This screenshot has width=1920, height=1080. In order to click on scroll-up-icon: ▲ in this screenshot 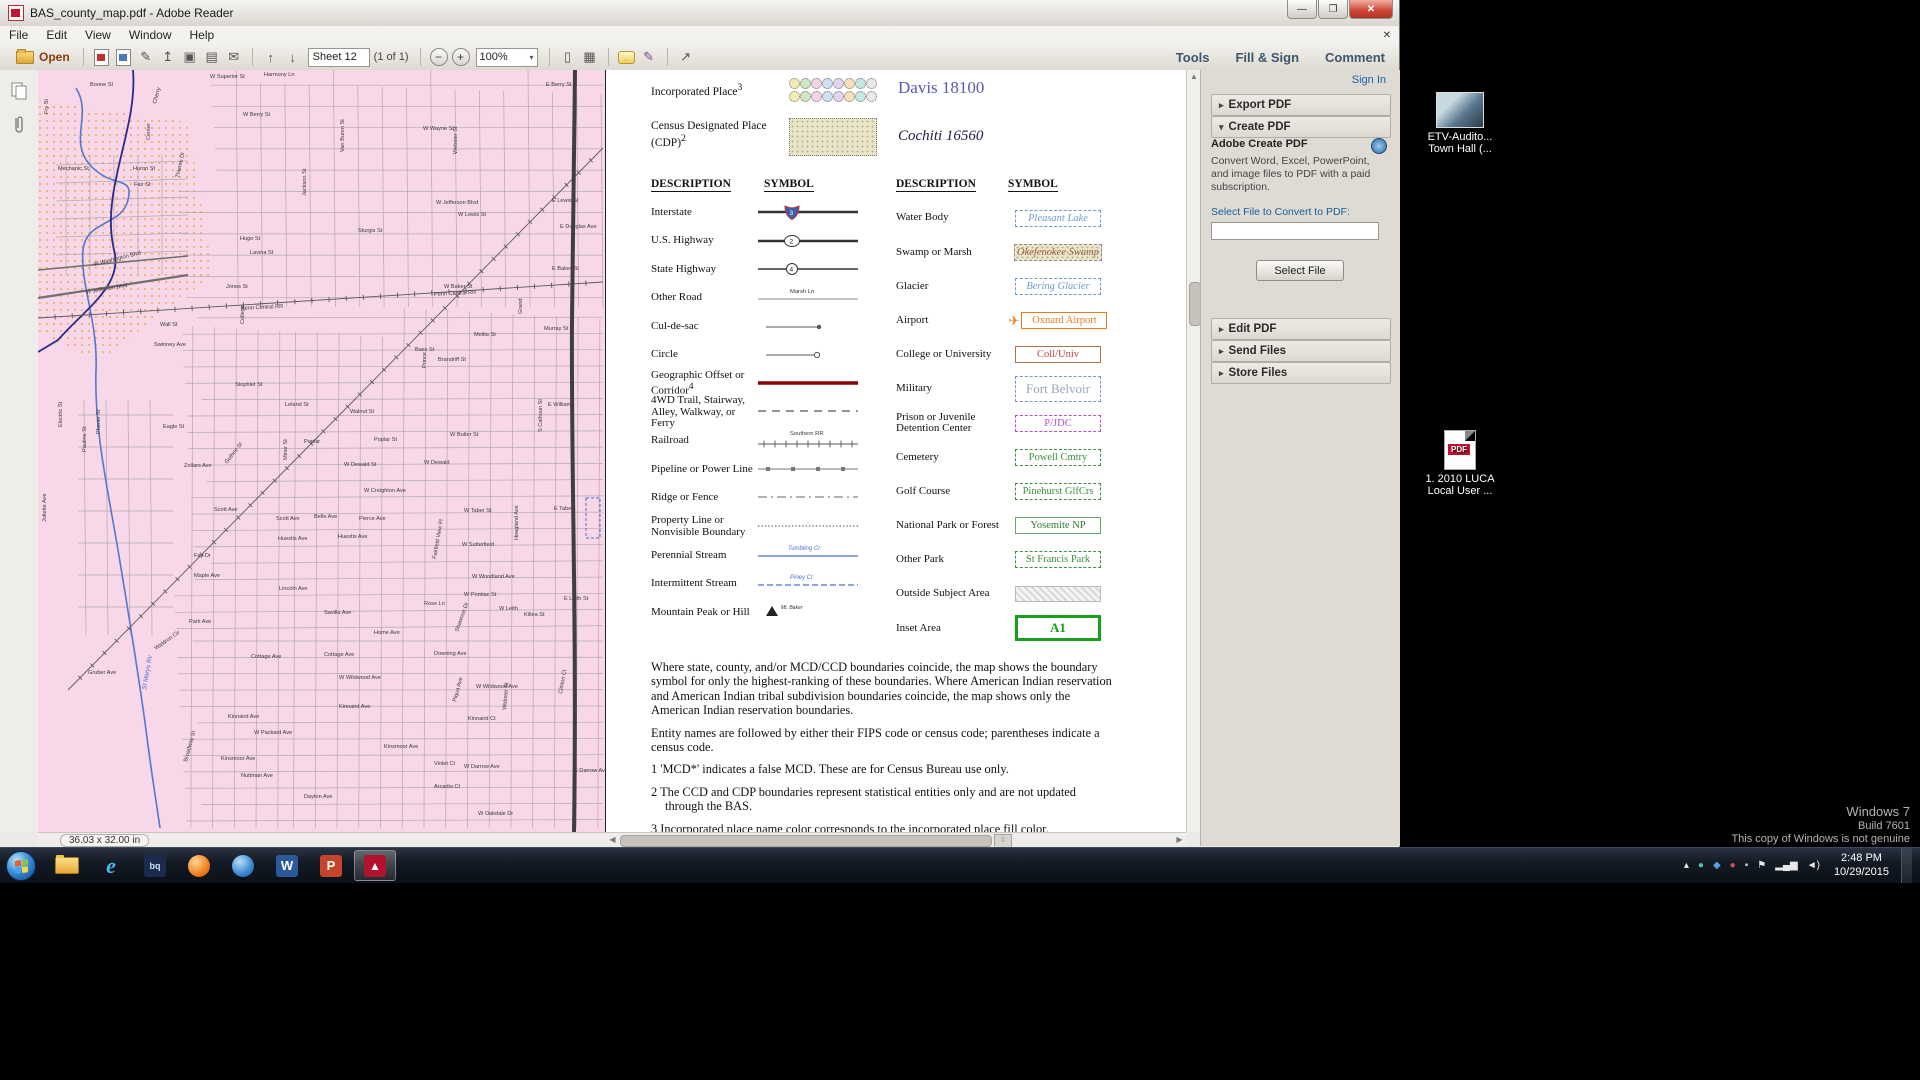, I will do `click(1194, 76)`.